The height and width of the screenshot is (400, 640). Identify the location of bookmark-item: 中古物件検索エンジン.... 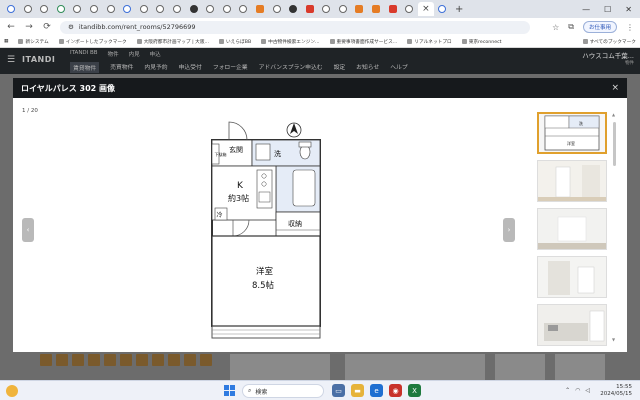
(290, 42).